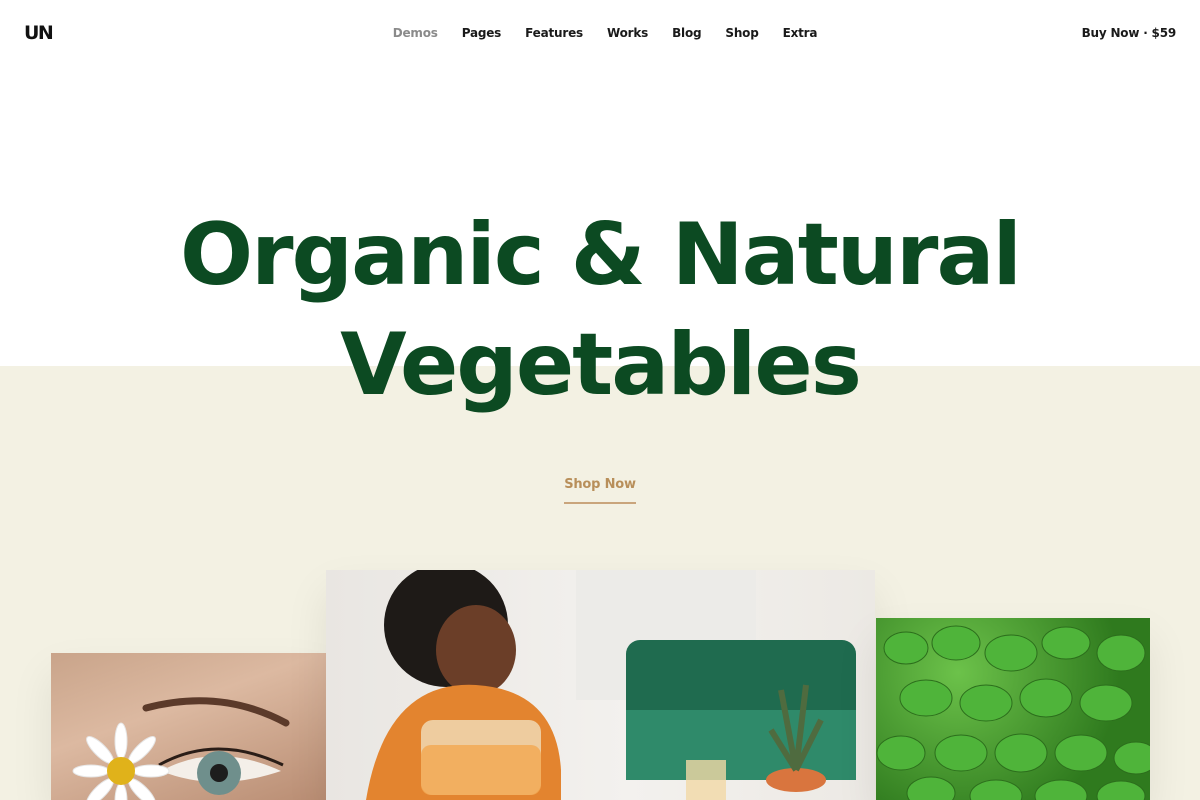 The image size is (1200, 800). What do you see at coordinates (800, 33) in the screenshot?
I see `nav-extra: Extra` at bounding box center [800, 33].